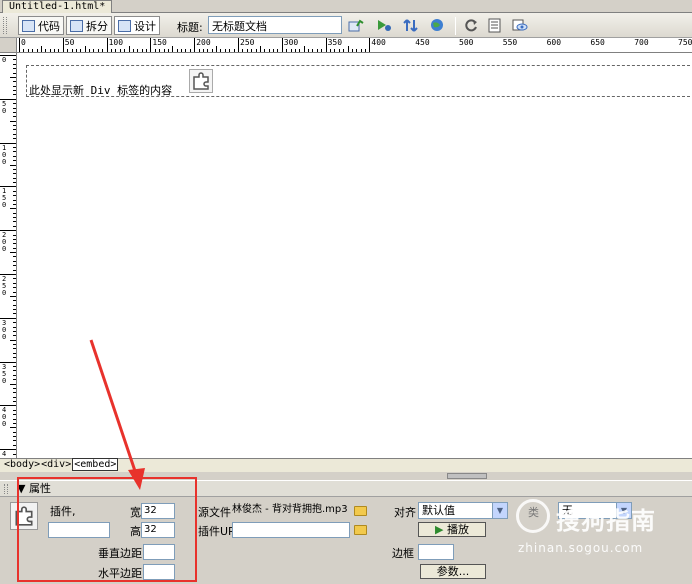 Image resolution: width=692 pixels, height=584 pixels. What do you see at coordinates (57, 6) in the screenshot?
I see `document-tab: Untitled-1.html*` at bounding box center [57, 6].